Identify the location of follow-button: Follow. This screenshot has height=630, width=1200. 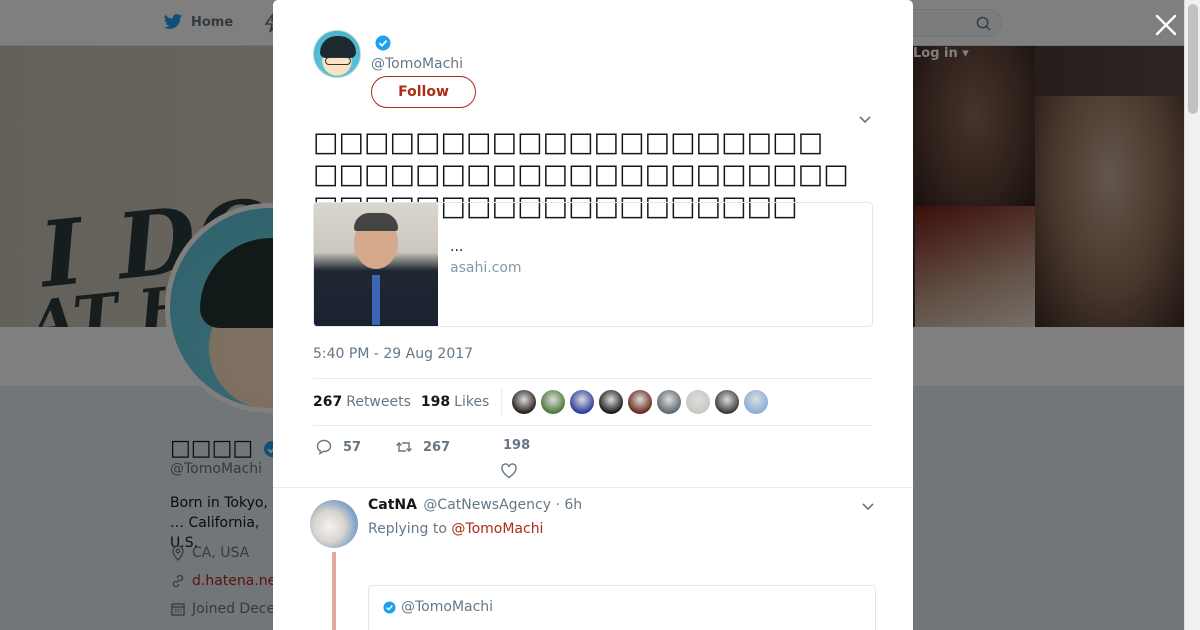
(423, 92).